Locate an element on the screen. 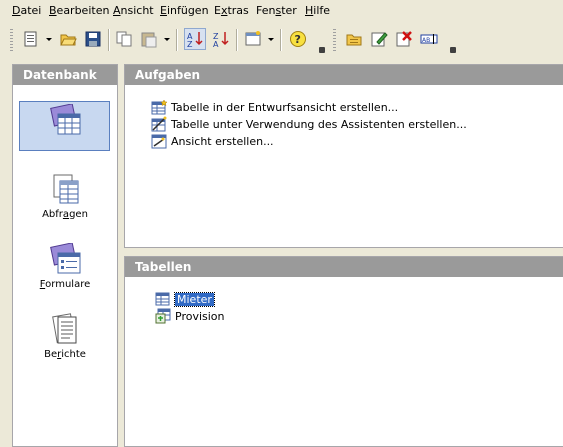 The image size is (563, 447). new-document-icon is located at coordinates (31, 39).